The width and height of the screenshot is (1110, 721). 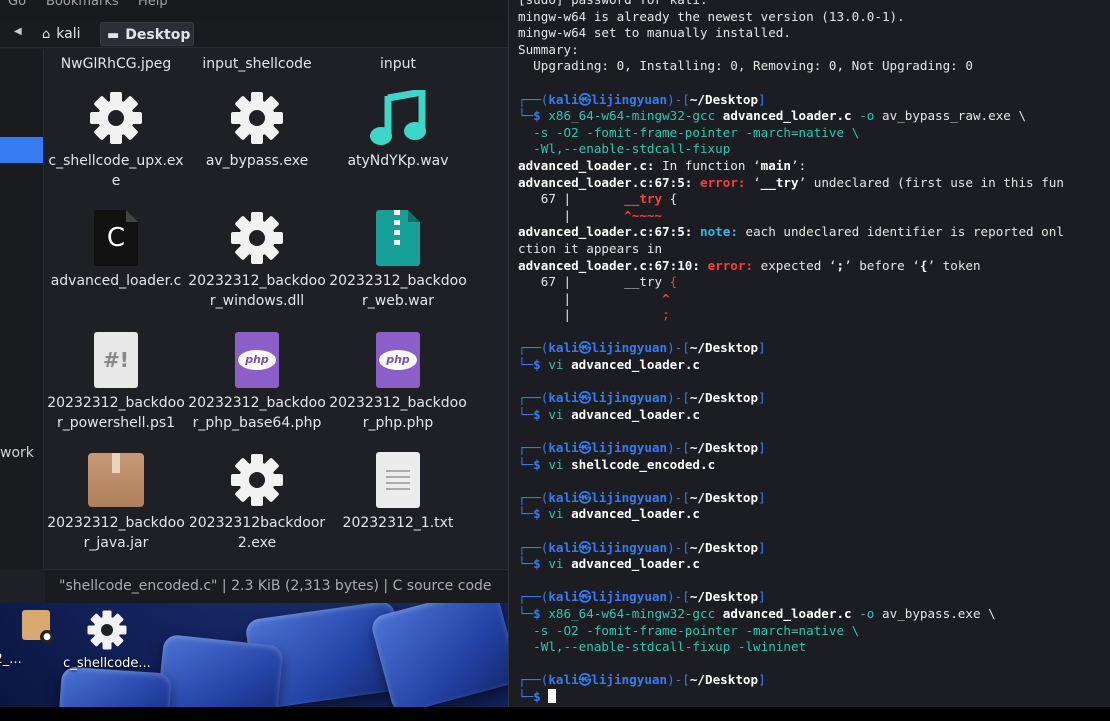 I want to click on file-name: NwGlRhCG.jpeg, so click(x=116, y=64).